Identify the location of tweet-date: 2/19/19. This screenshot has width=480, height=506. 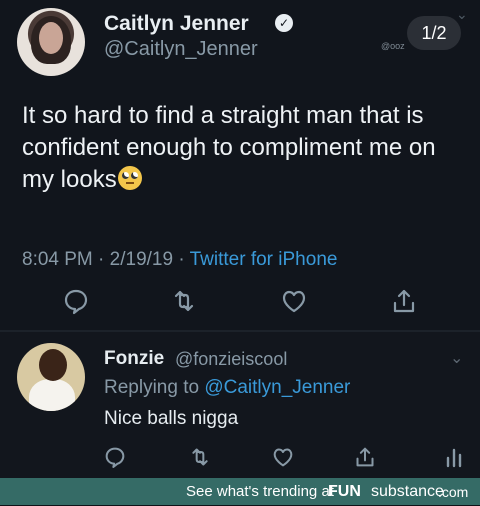
(141, 259).